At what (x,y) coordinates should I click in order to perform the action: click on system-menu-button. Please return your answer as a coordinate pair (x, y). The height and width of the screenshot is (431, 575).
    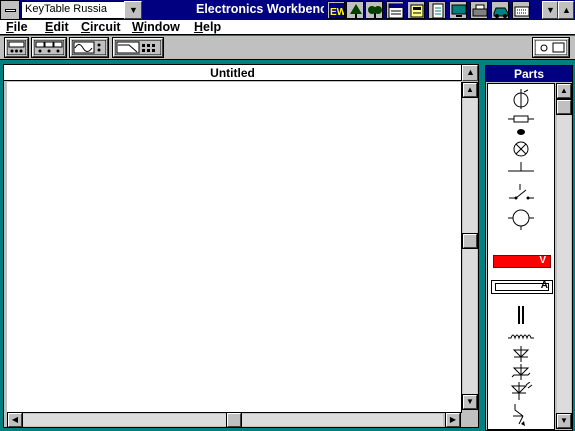
    Looking at the image, I should click on (10, 10).